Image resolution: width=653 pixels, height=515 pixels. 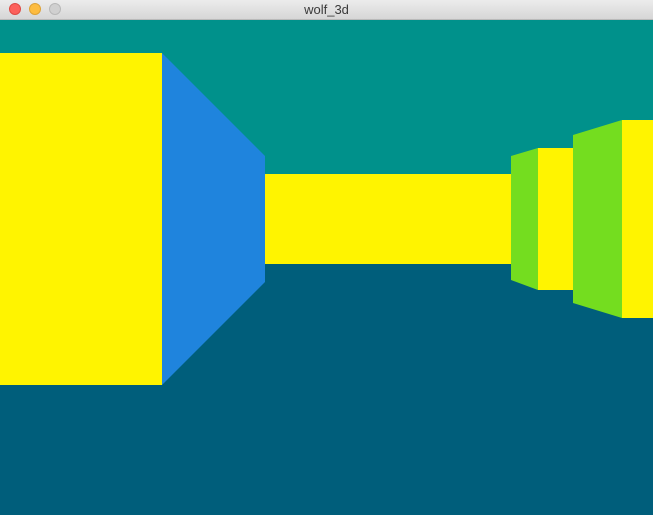 I want to click on title-bar: wolf_3d, so click(x=326, y=10).